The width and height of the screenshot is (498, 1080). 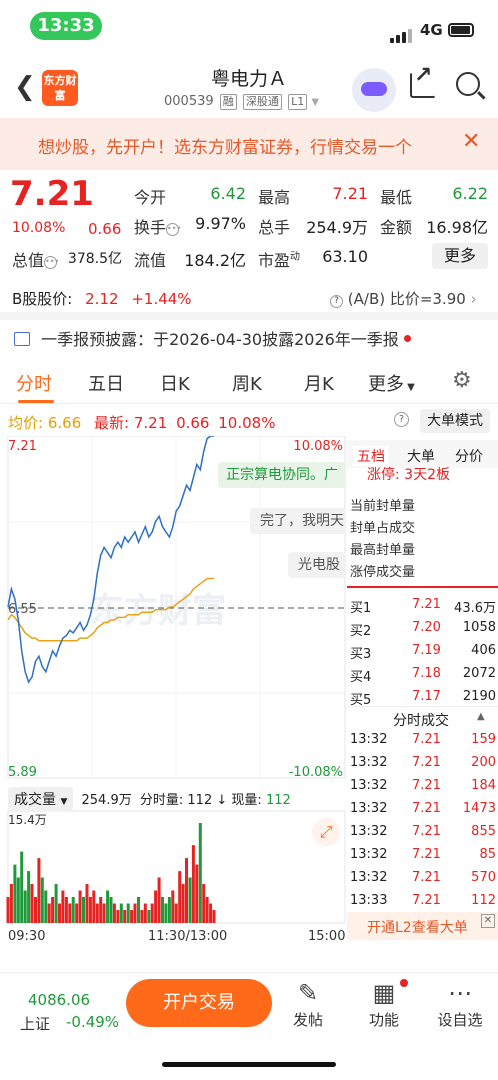 I want to click on tab-five-levels: 五档, so click(x=371, y=456).